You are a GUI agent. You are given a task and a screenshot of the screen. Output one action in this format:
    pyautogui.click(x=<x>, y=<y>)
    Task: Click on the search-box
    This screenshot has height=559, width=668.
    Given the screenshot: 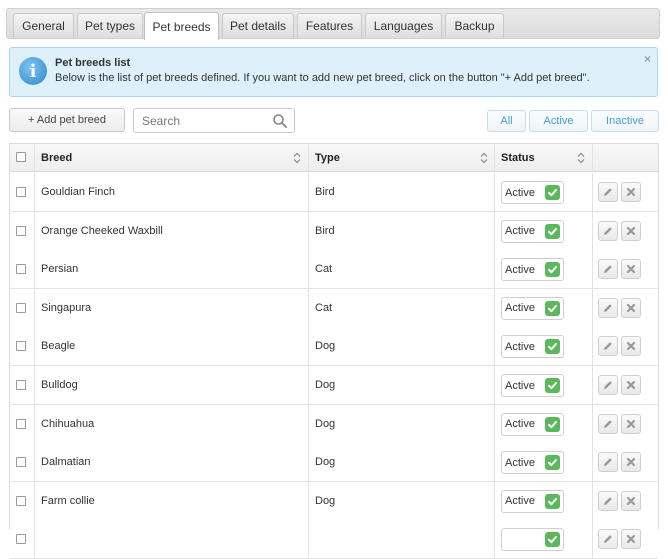 What is the action you would take?
    pyautogui.click(x=214, y=120)
    